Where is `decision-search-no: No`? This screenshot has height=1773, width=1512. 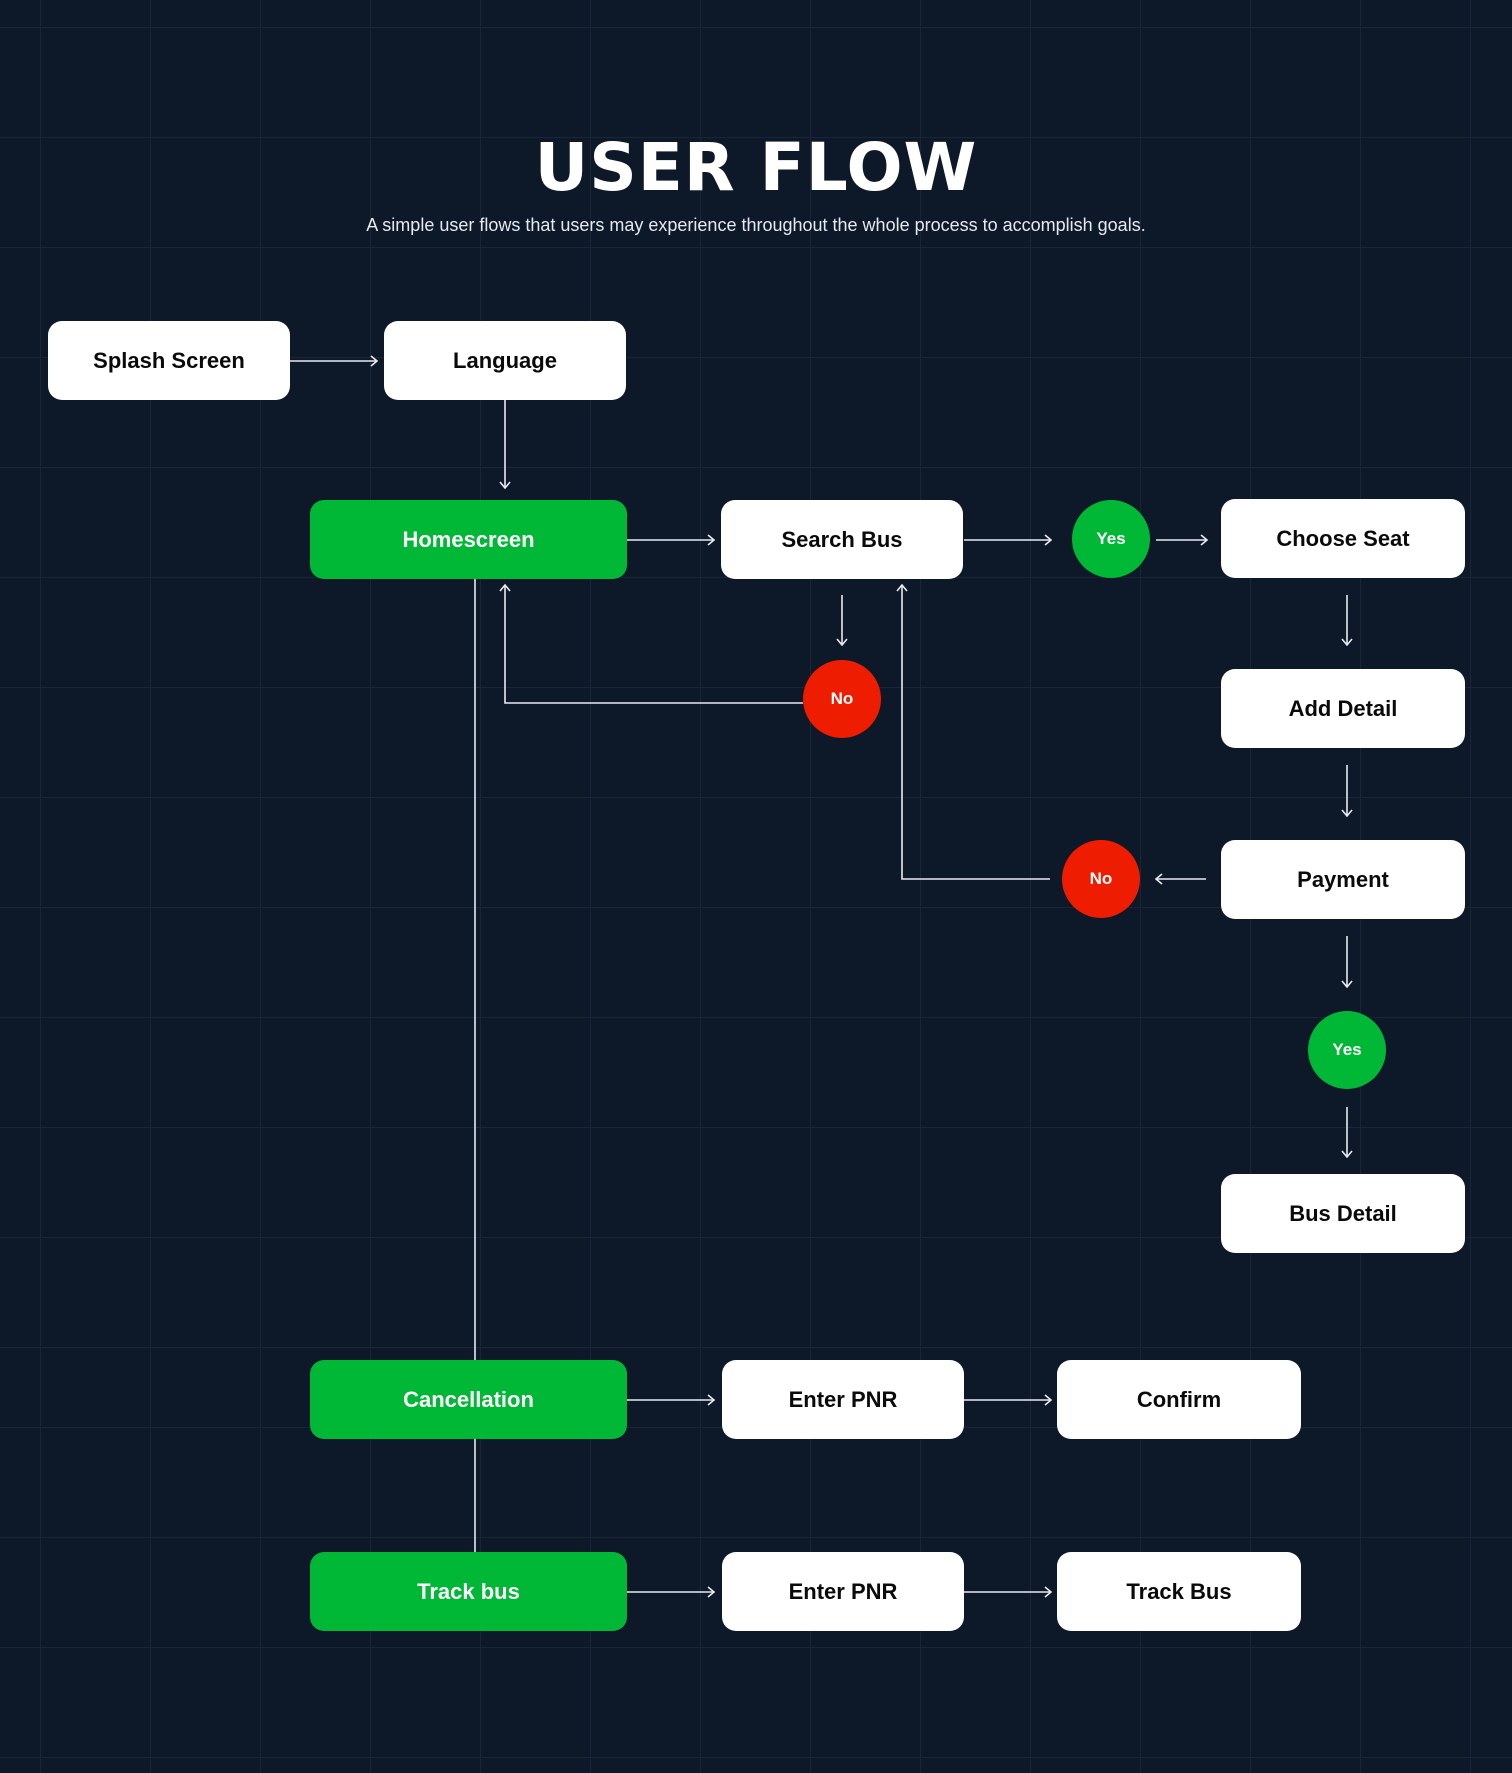 decision-search-no: No is located at coordinates (842, 699).